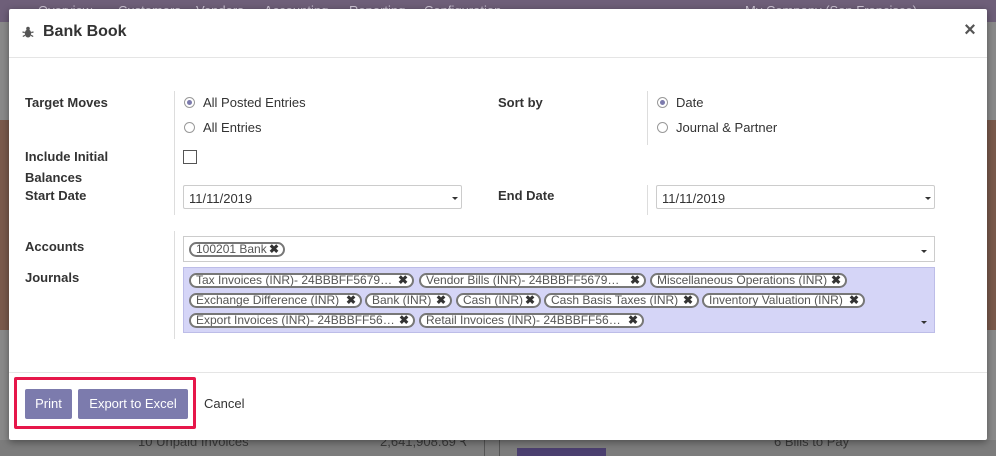 This screenshot has width=996, height=456. Describe the element at coordinates (66, 167) in the screenshot. I see `include-initial-balances-label: Include Initial Balances` at that location.